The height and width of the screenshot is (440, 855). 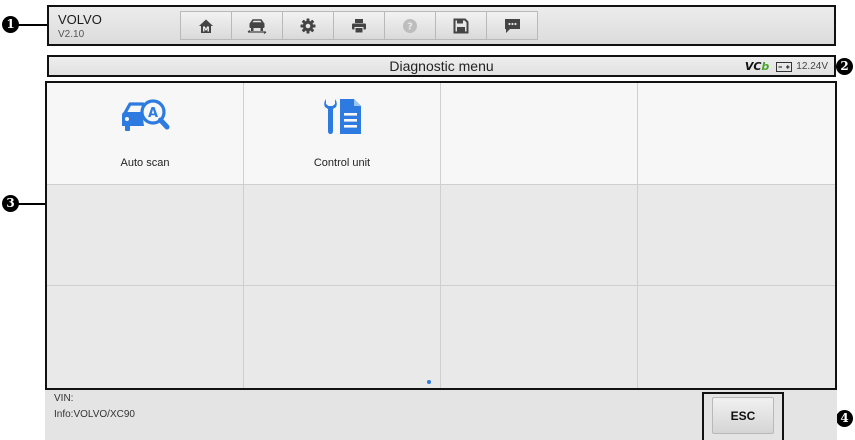 What do you see at coordinates (342, 163) in the screenshot?
I see `menu-tile-label: Control unit` at bounding box center [342, 163].